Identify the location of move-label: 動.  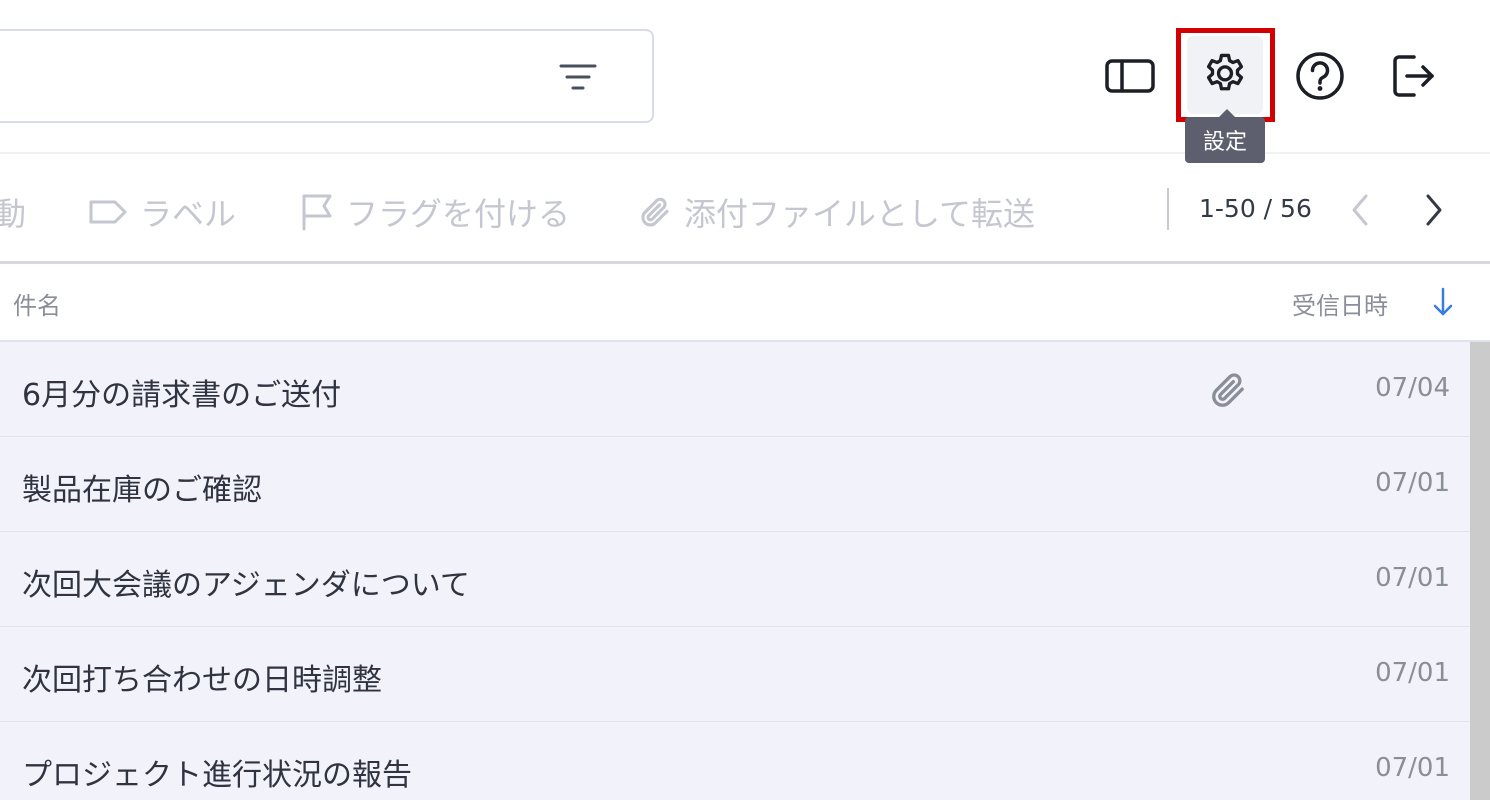
(13, 214).